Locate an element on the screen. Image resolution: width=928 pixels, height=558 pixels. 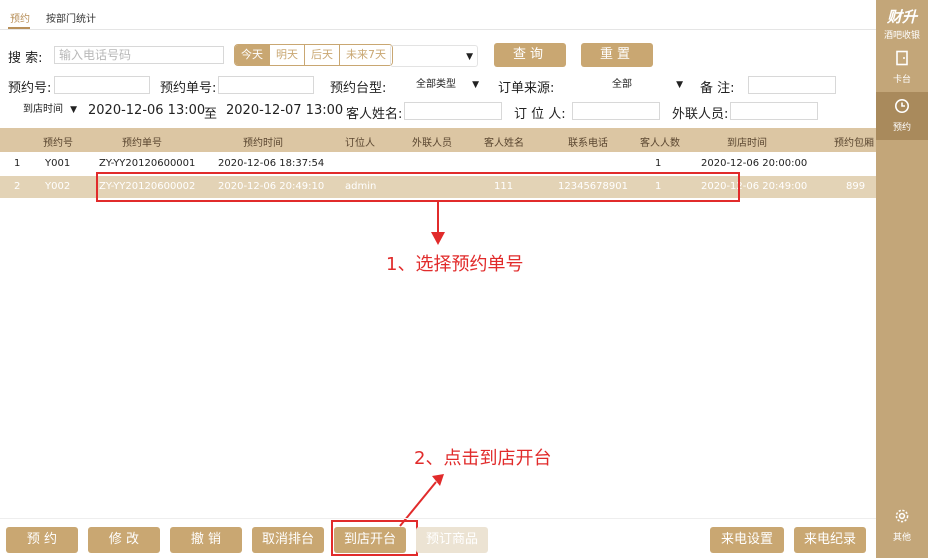
segment-next-7-days: 未来7天 is located at coordinates (366, 55).